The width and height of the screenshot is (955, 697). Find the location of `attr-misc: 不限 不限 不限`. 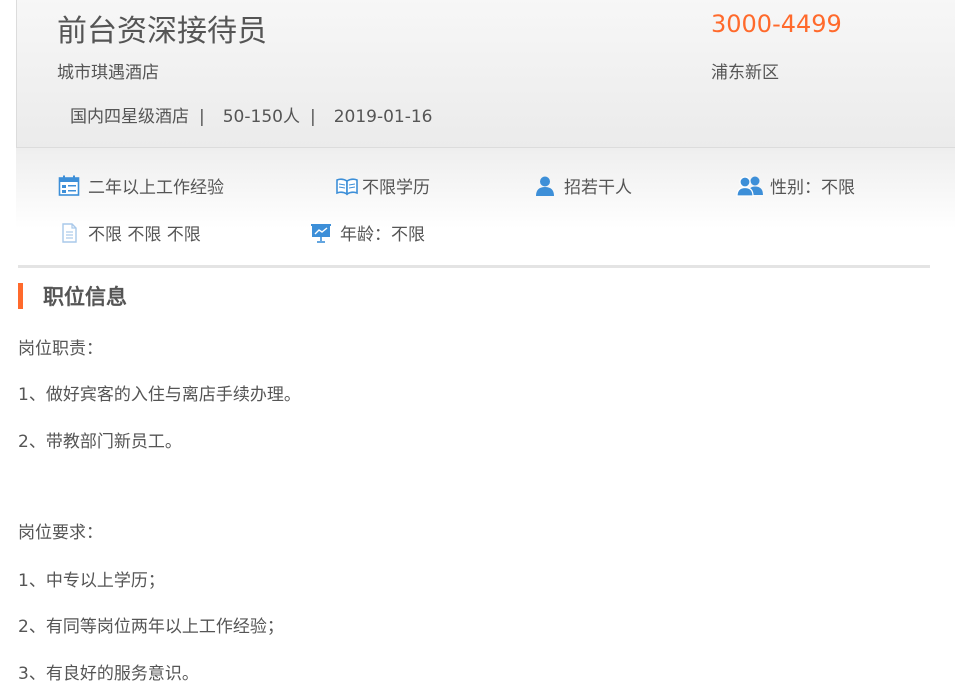

attr-misc: 不限 不限 不限 is located at coordinates (129, 232).